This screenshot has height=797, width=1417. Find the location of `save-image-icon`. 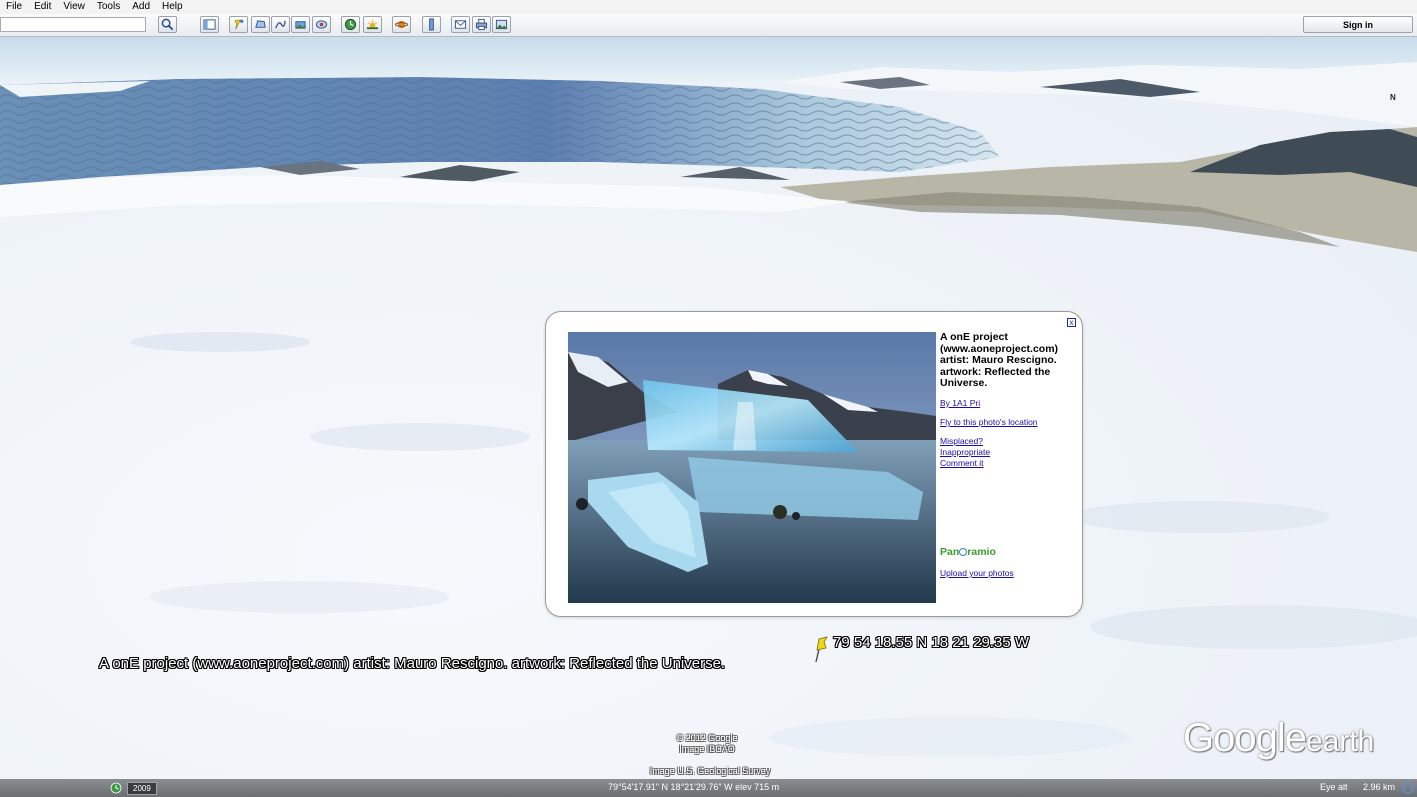

save-image-icon is located at coordinates (501, 24).